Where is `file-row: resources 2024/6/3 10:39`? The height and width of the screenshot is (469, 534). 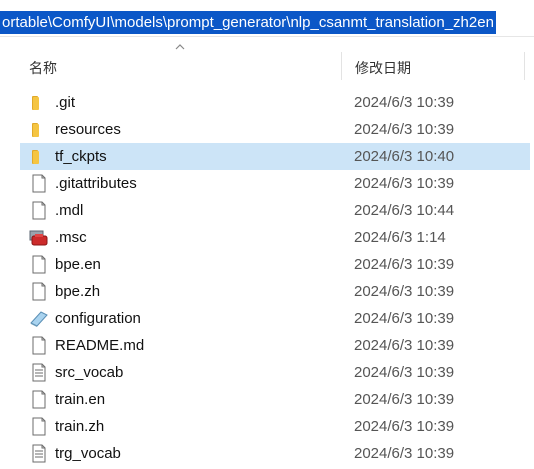
file-row: resources 2024/6/3 10:39 is located at coordinates (275, 129).